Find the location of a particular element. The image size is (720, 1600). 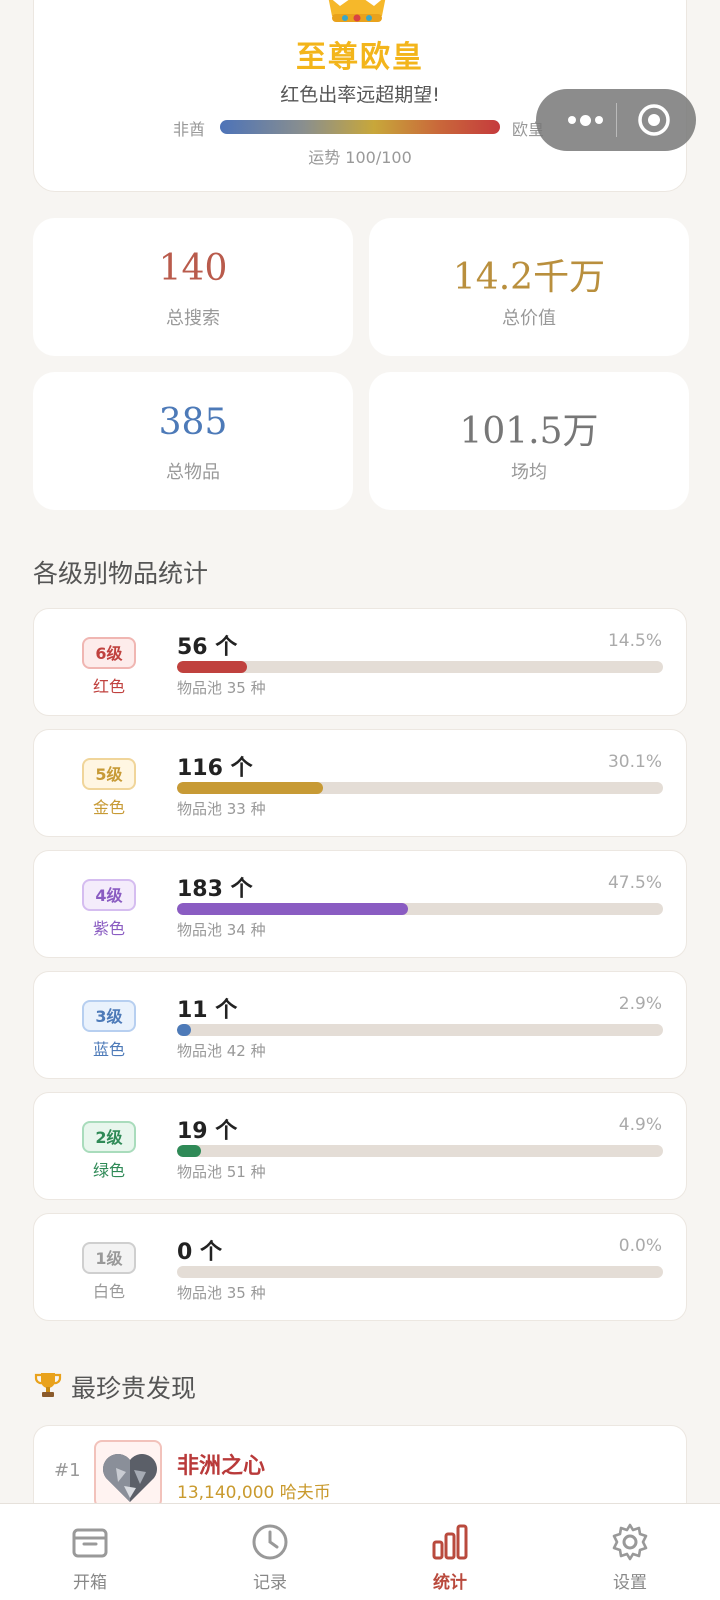

grade-badge: 6级 is located at coordinates (109, 653).